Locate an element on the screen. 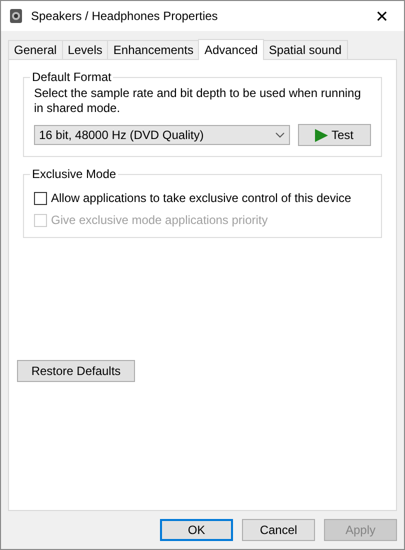 Image resolution: width=405 pixels, height=550 pixels. group-title: Default Format is located at coordinates (71, 77).